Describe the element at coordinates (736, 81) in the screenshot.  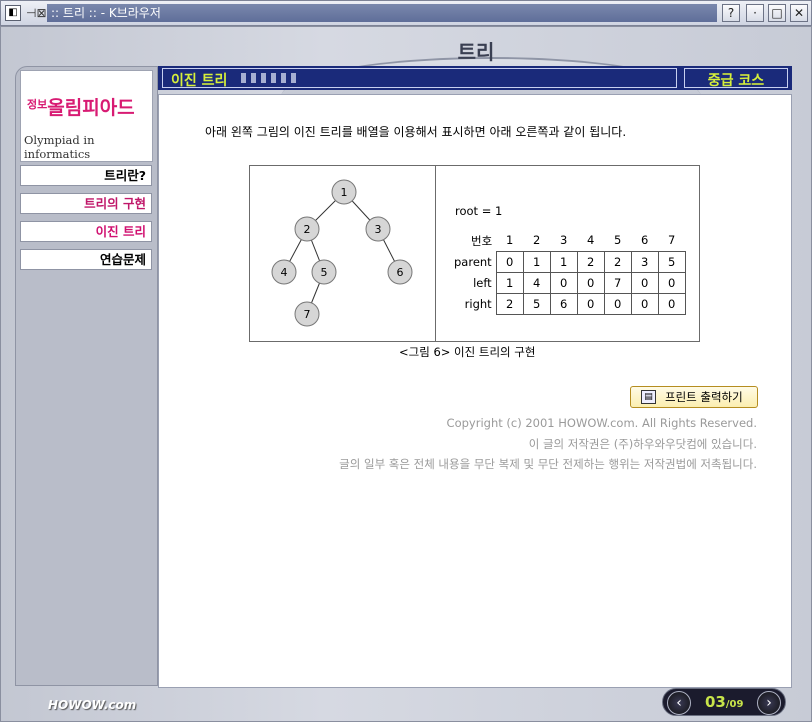
I see `course-label: 중급 코스` at that location.